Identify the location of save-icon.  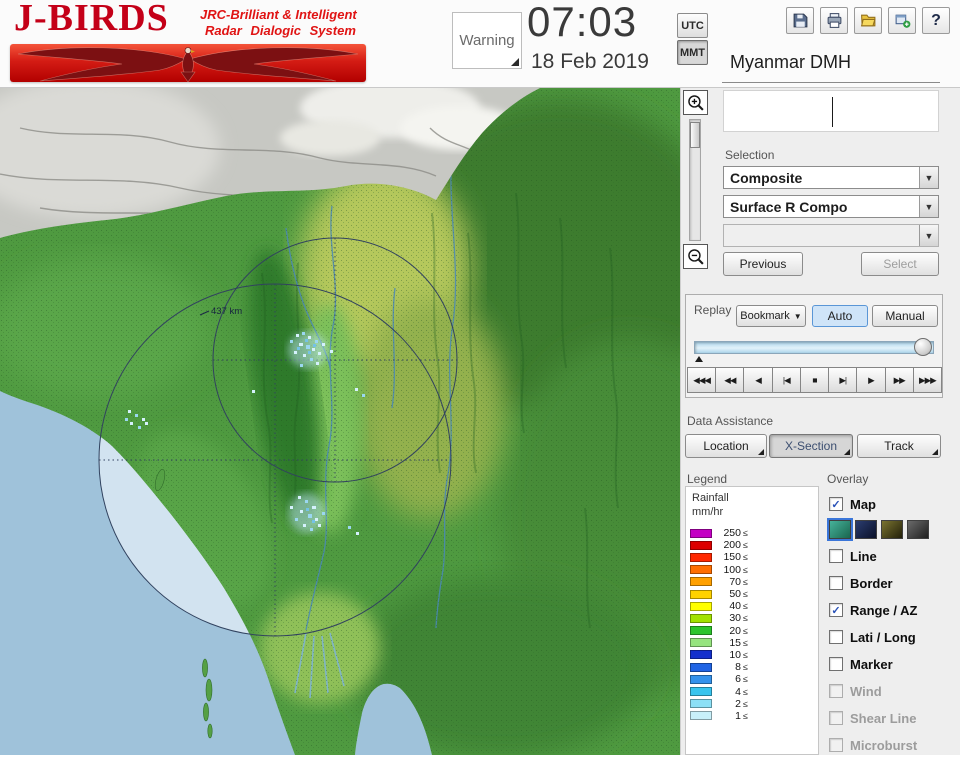
(800, 20).